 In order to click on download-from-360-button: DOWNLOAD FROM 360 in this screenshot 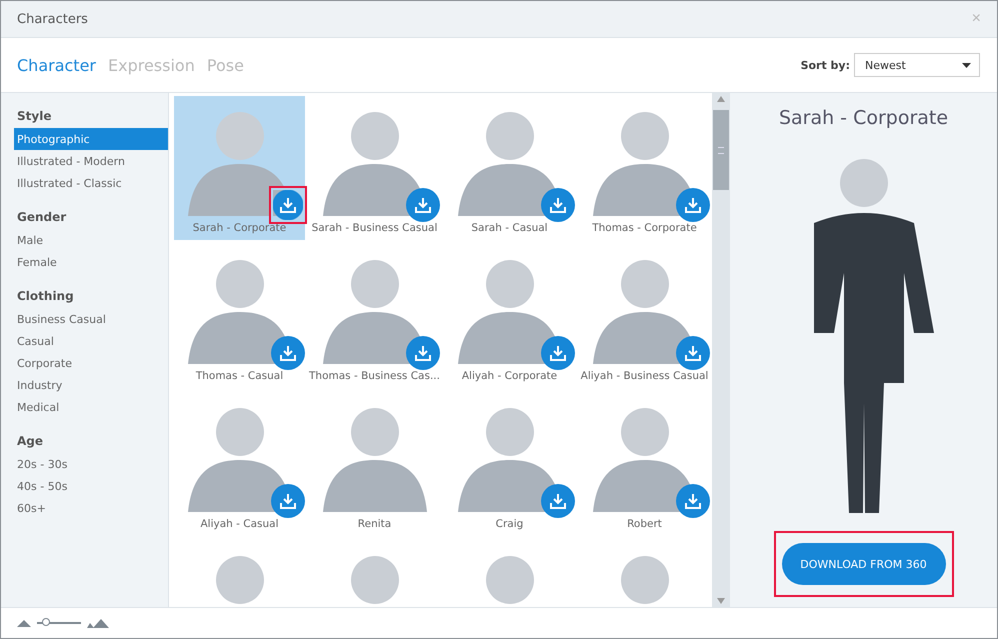, I will do `click(864, 564)`.